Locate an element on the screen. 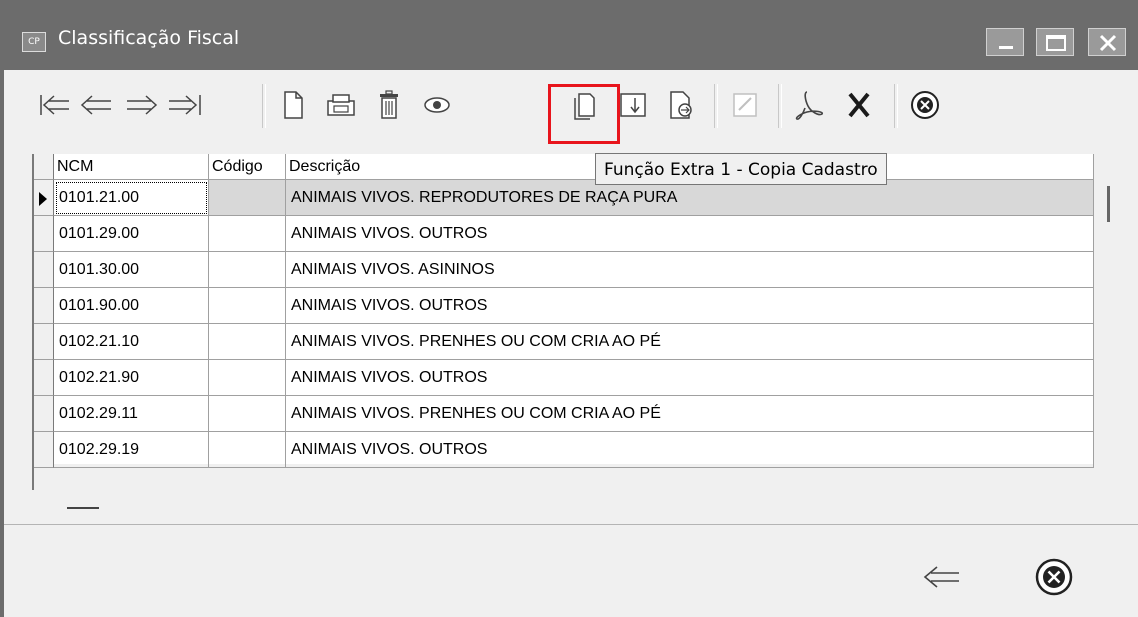 This screenshot has width=1138, height=617. delete-button is located at coordinates (389, 105).